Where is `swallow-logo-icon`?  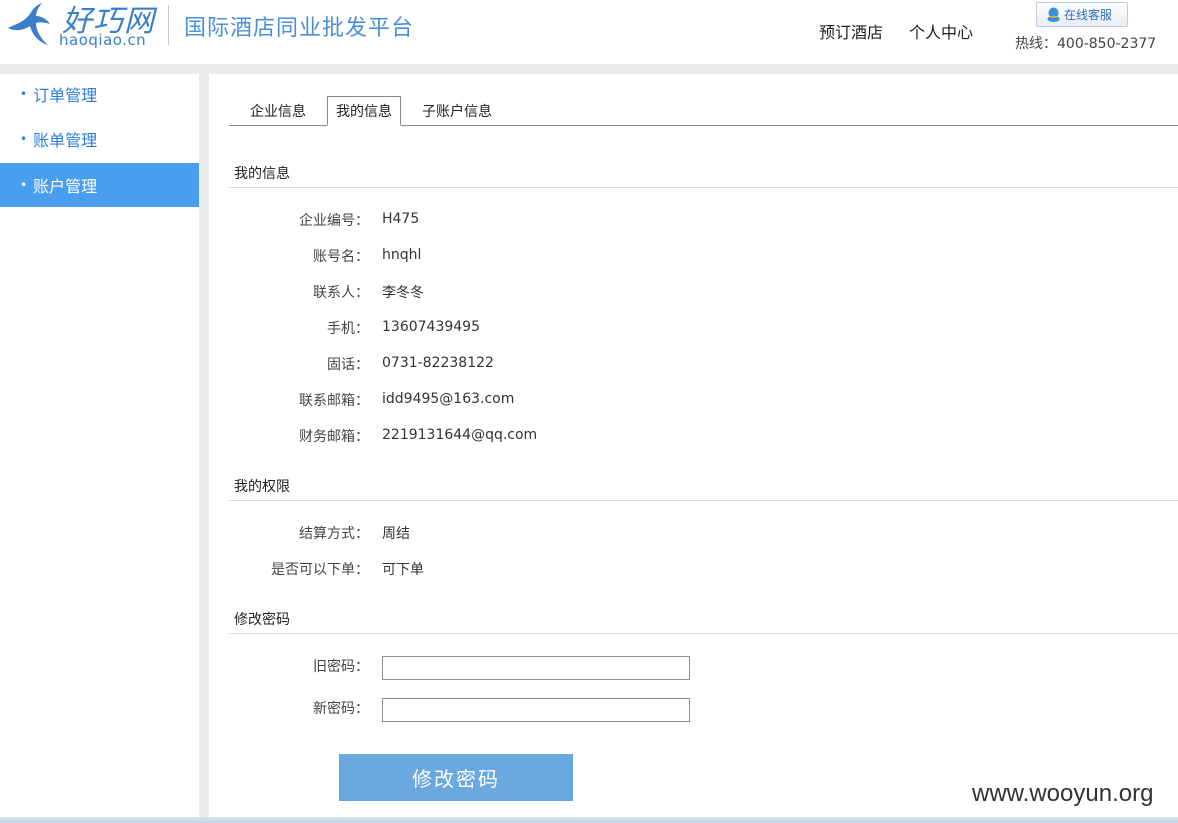 swallow-logo-icon is located at coordinates (29, 24).